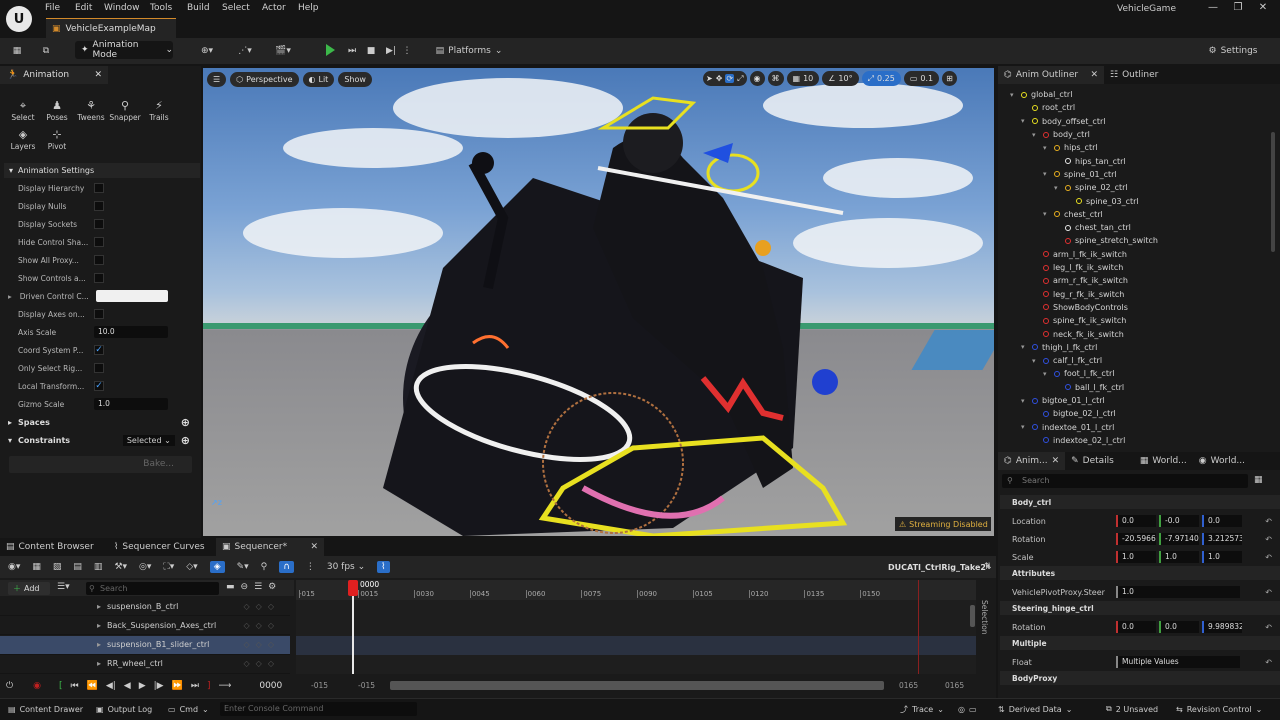 The image size is (1280, 720). I want to click on rotation-snap-button: ∠ 10°, so click(840, 78).